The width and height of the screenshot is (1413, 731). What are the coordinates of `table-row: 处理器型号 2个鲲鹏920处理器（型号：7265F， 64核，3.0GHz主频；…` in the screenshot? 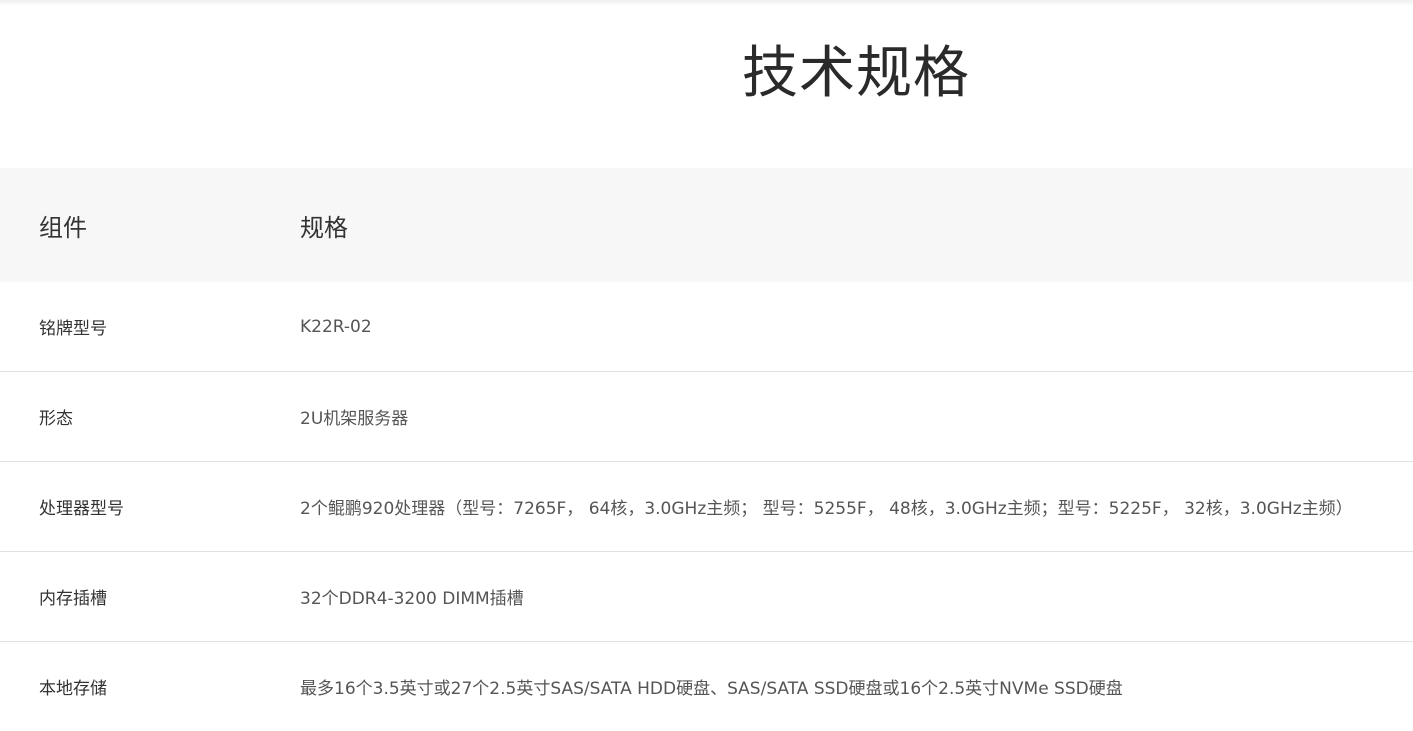 It's located at (706, 507).